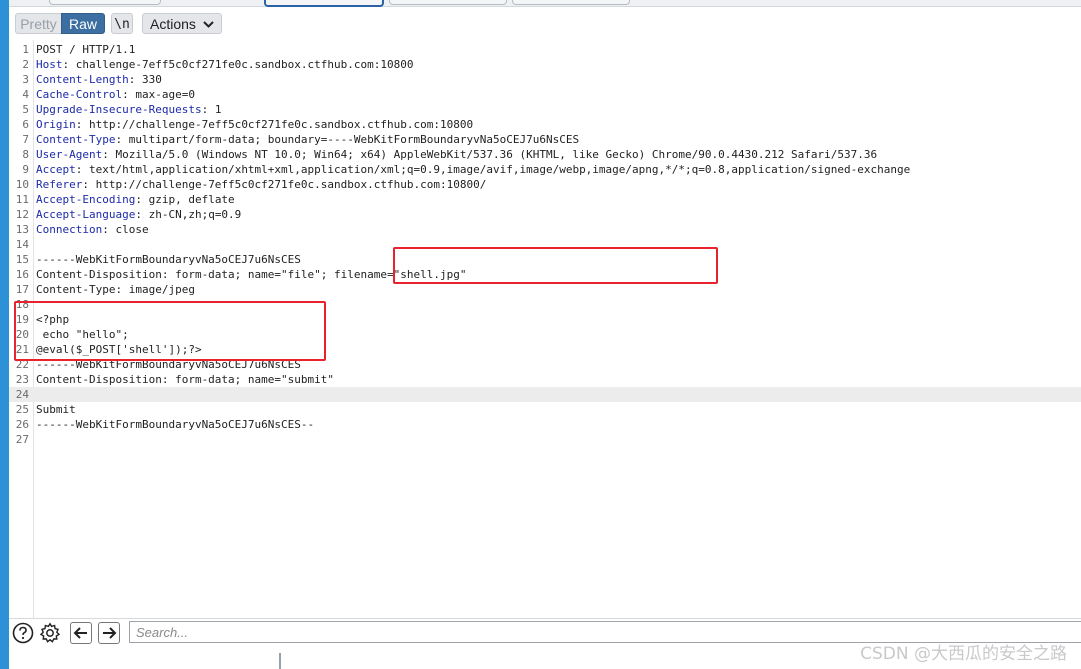  Describe the element at coordinates (22, 409) in the screenshot. I see `line-number: 25` at that location.